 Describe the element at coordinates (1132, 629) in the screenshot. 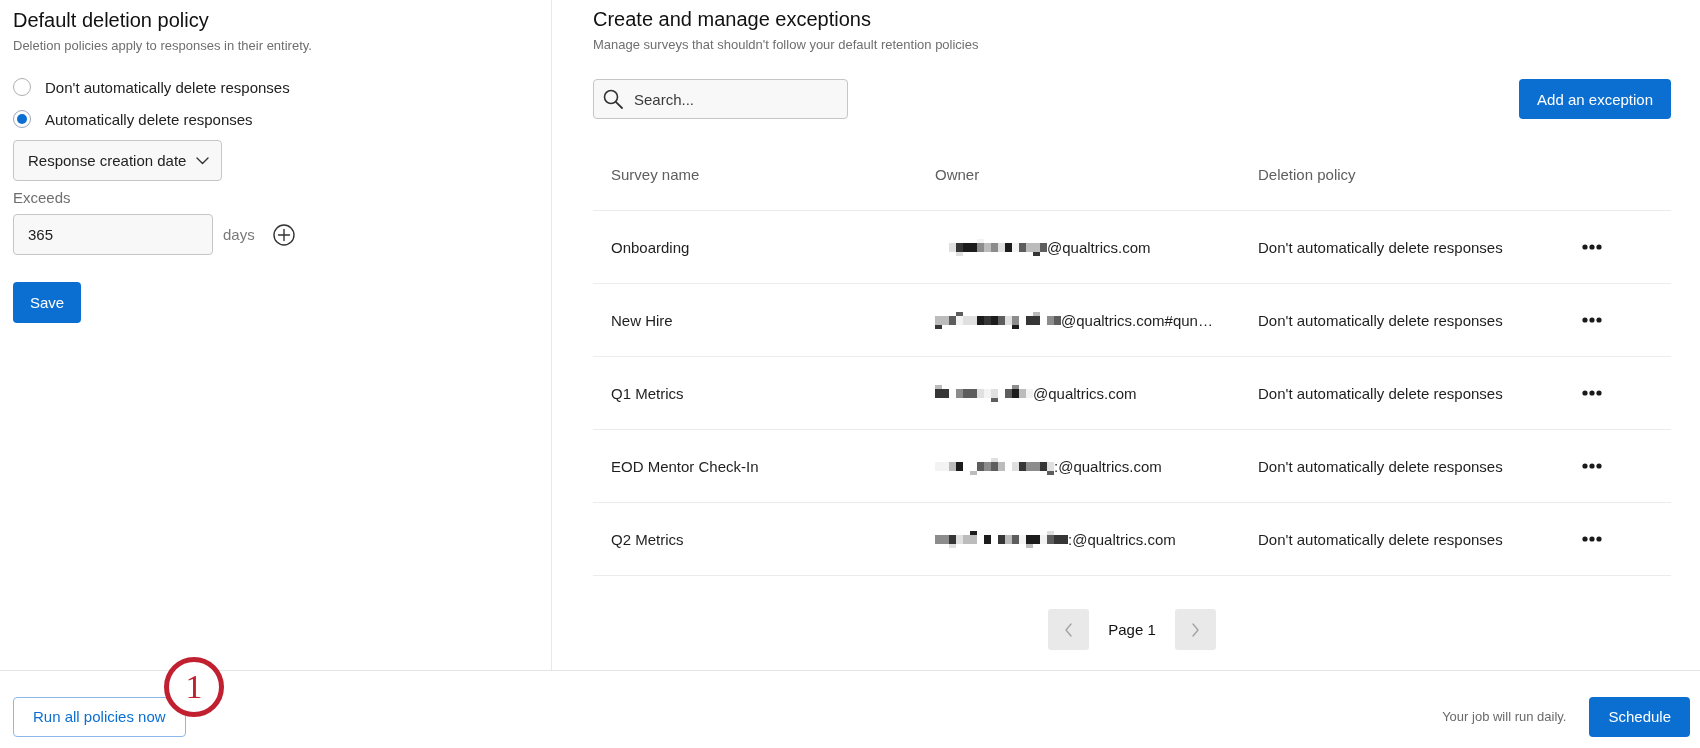

I see `page-label: Page 1` at that location.